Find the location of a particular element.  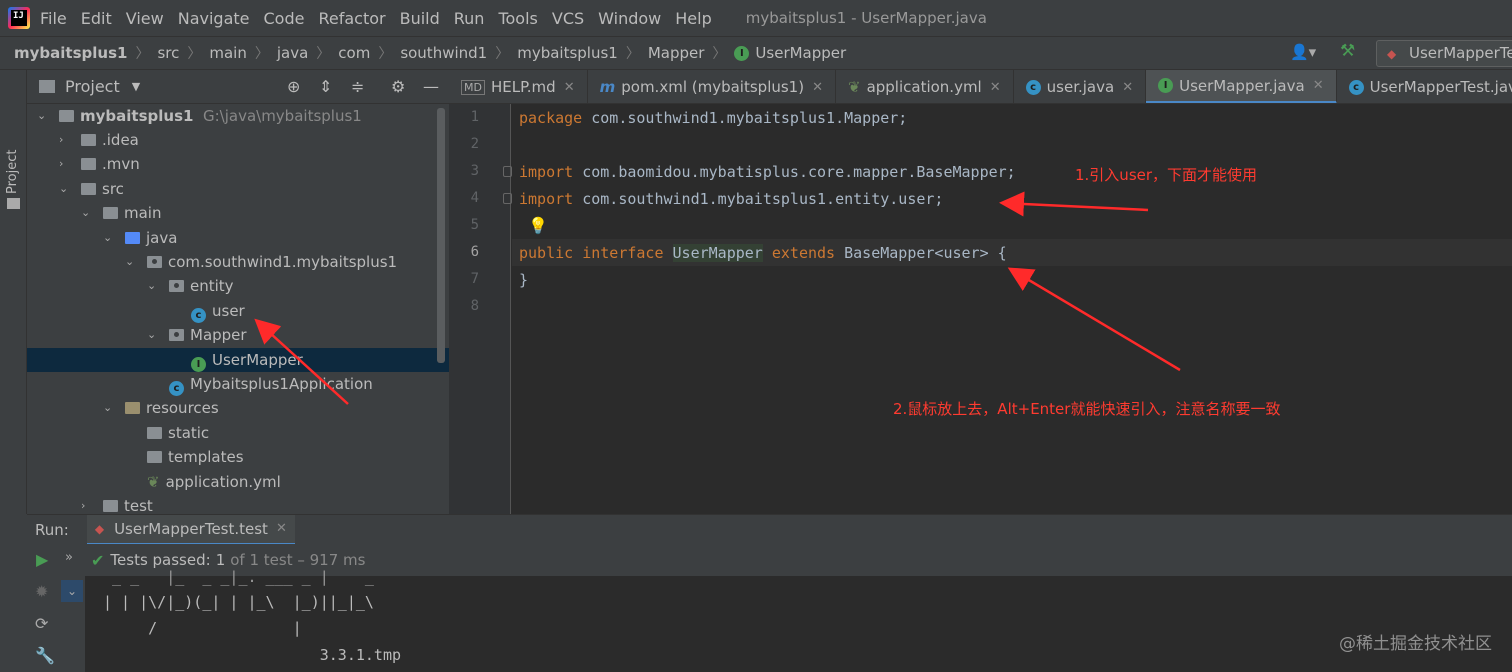

intellij-logo-icon: IJ is located at coordinates (19, 18).